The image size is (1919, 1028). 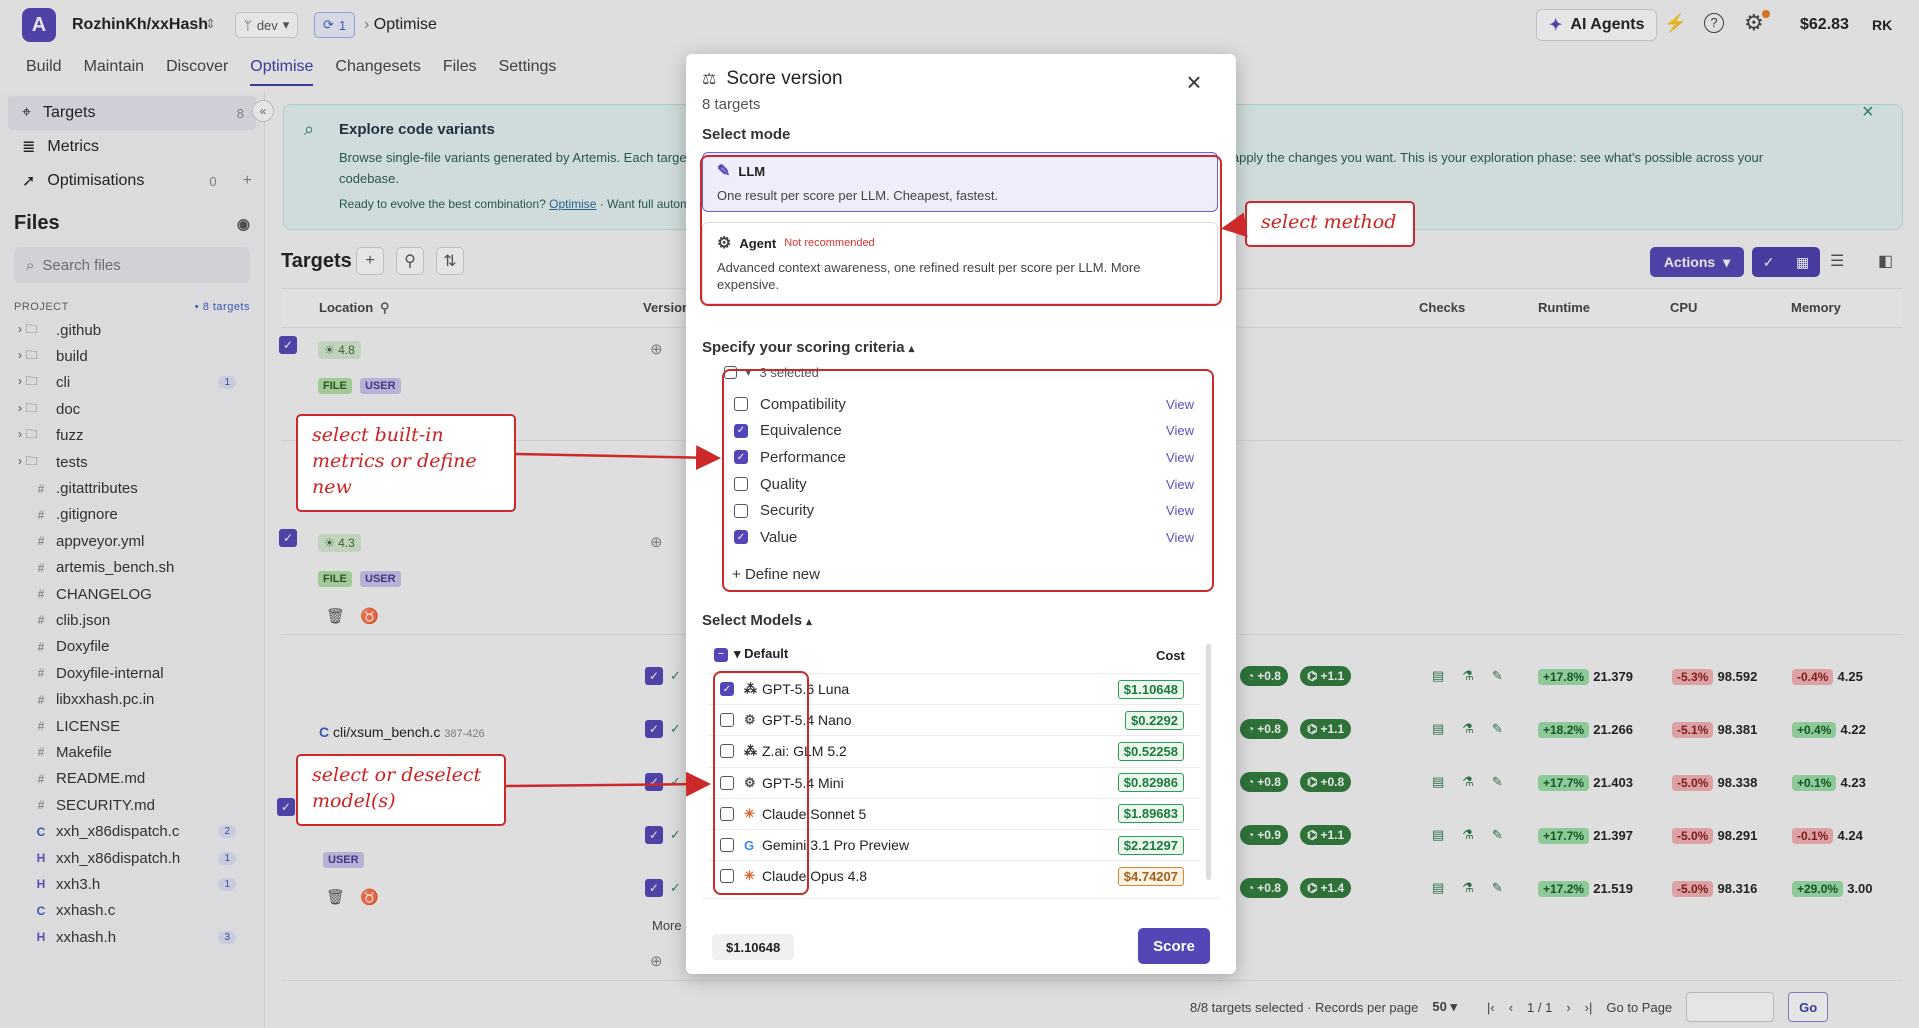 What do you see at coordinates (618, 458) in the screenshot?
I see `arrow-metrics` at bounding box center [618, 458].